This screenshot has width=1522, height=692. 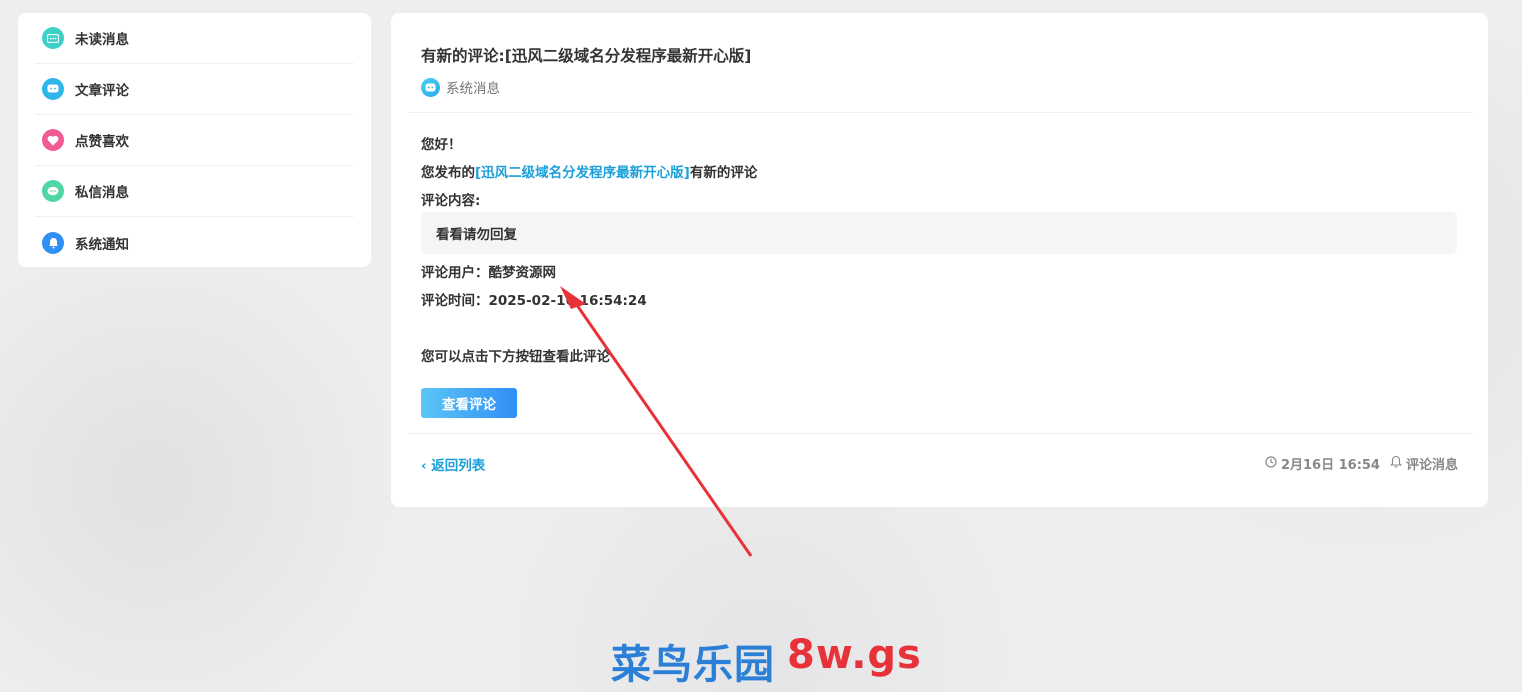 I want to click on sidebar-item-private-messages: 私信消息, so click(x=194, y=191).